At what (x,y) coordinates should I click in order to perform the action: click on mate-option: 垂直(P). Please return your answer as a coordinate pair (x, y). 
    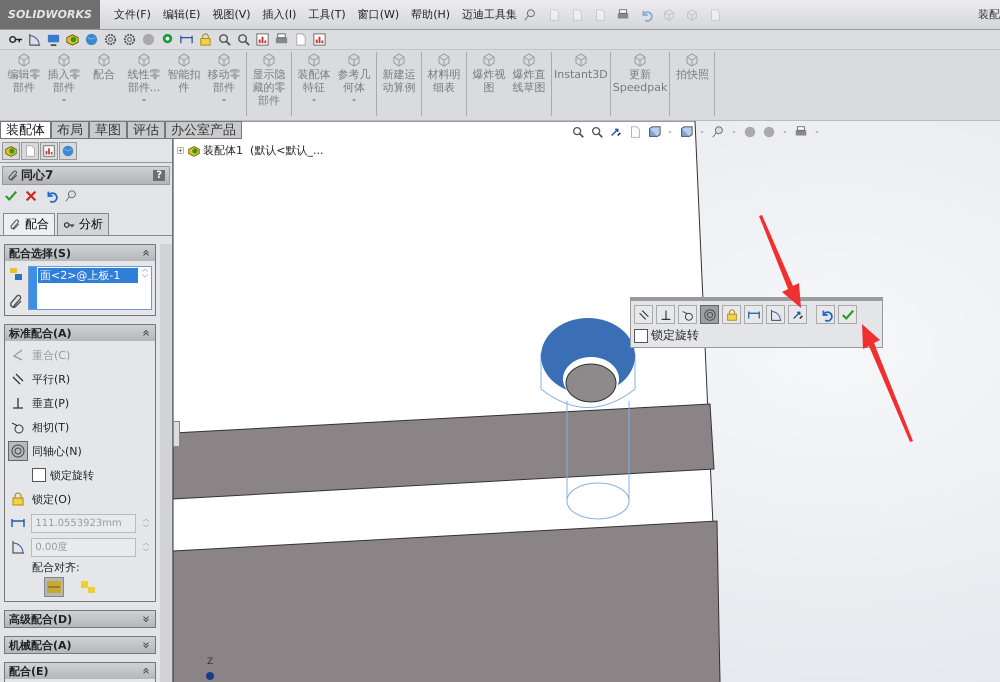
    Looking at the image, I should click on (80, 403).